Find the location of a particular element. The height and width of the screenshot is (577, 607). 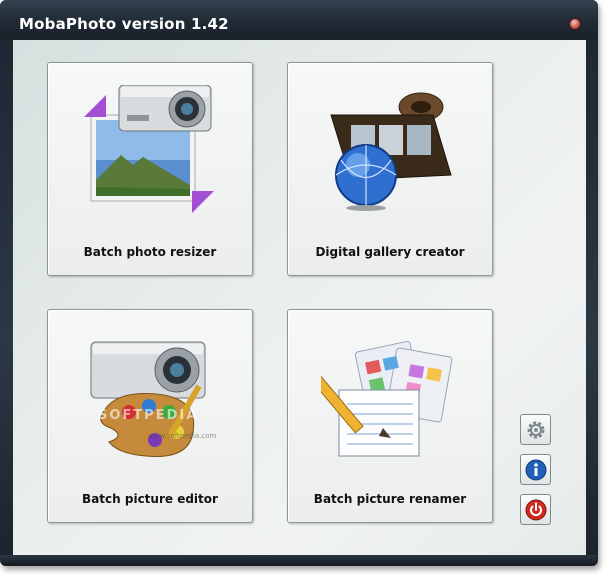

exit-button is located at coordinates (535, 509).